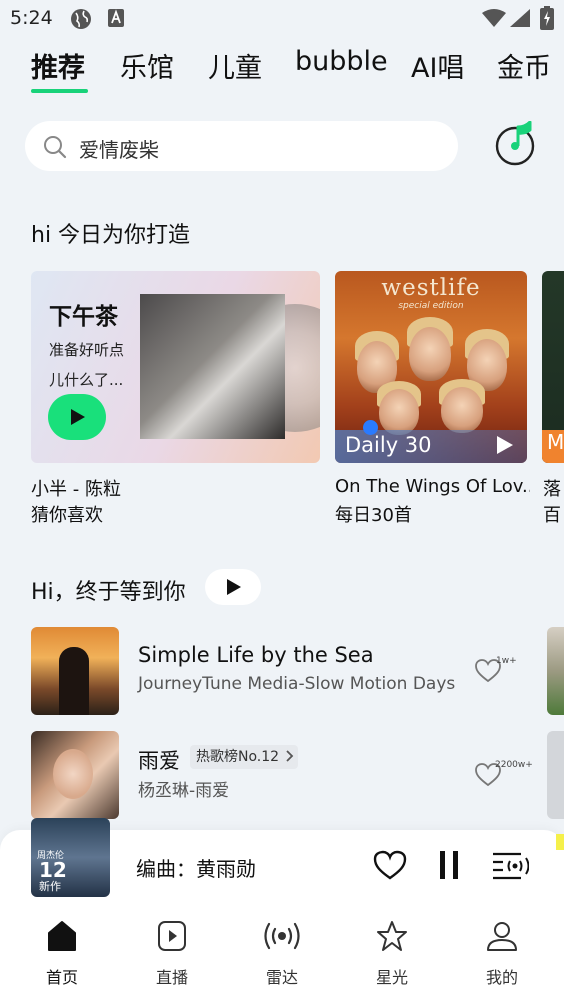 The height and width of the screenshot is (1002, 564). I want to click on player-accent, so click(560, 842).